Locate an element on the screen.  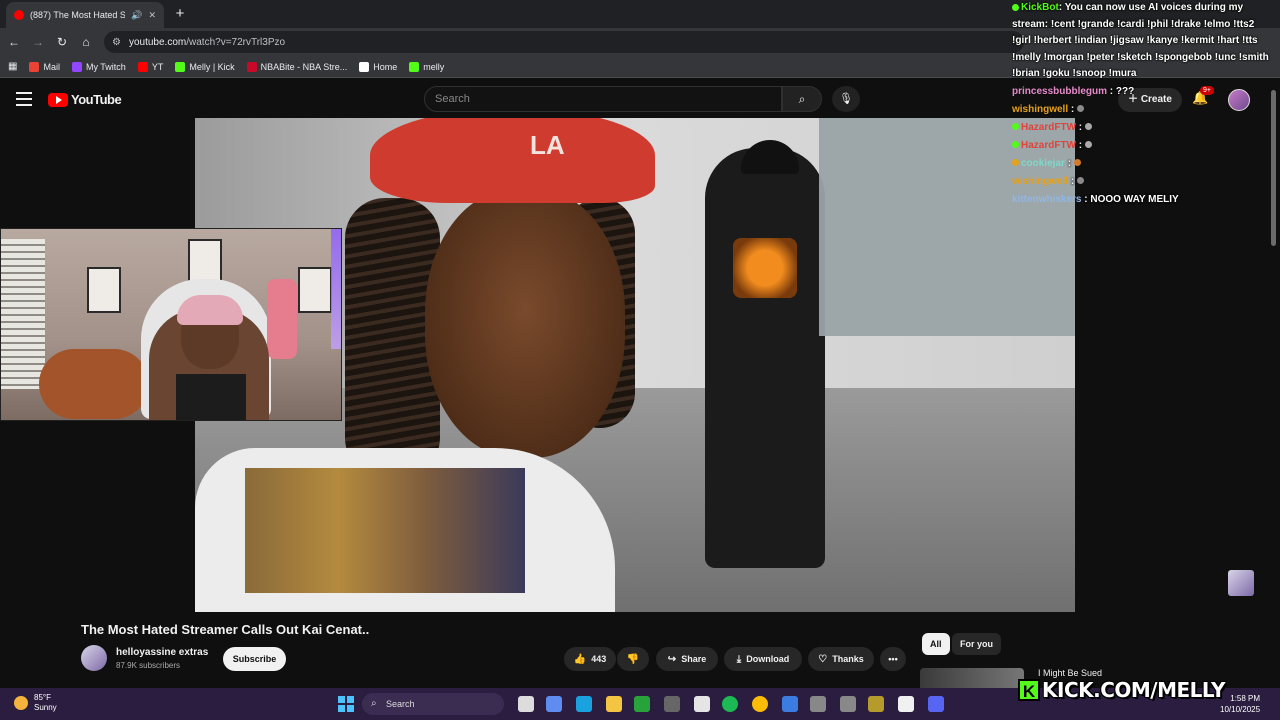
xbox-icon is located at coordinates (642, 704).